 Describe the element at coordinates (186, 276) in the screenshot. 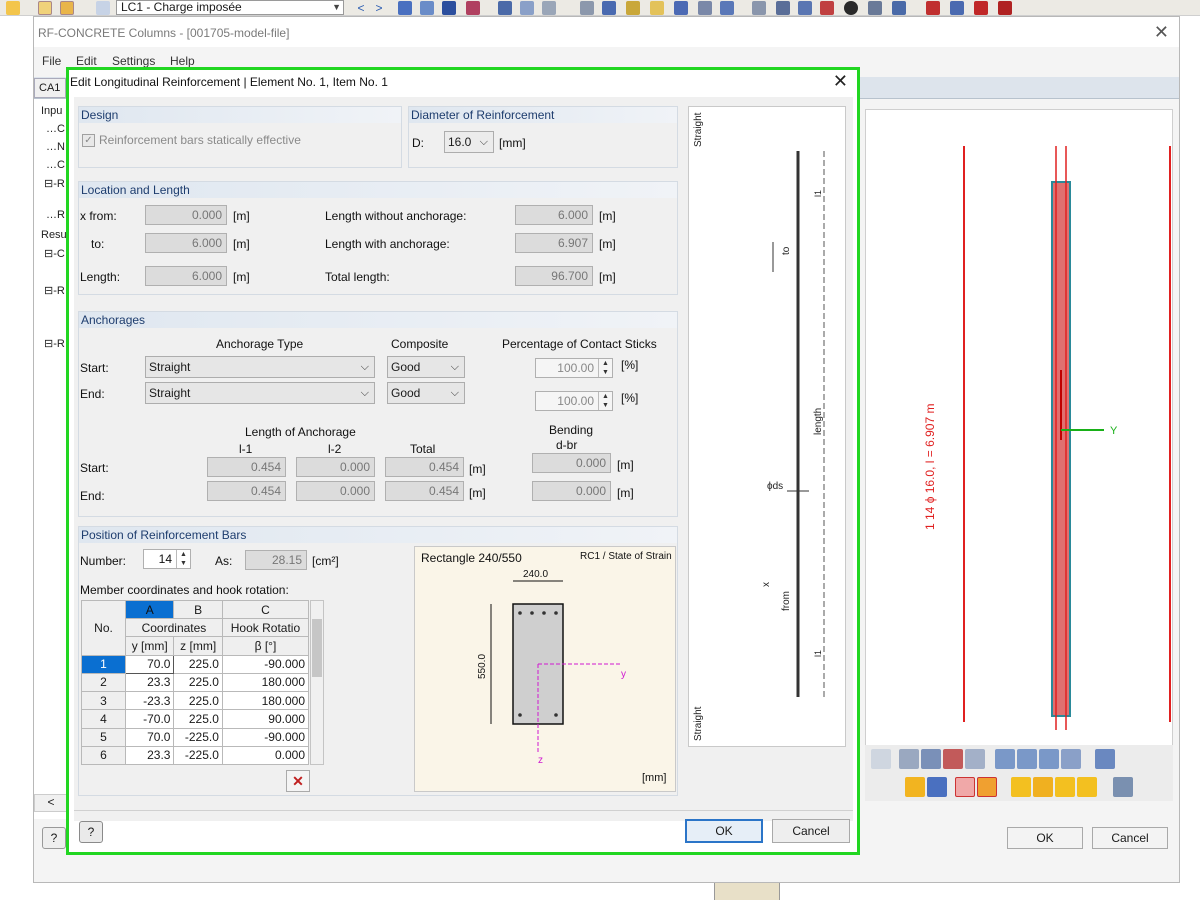

I see `length-field: 6.000` at that location.